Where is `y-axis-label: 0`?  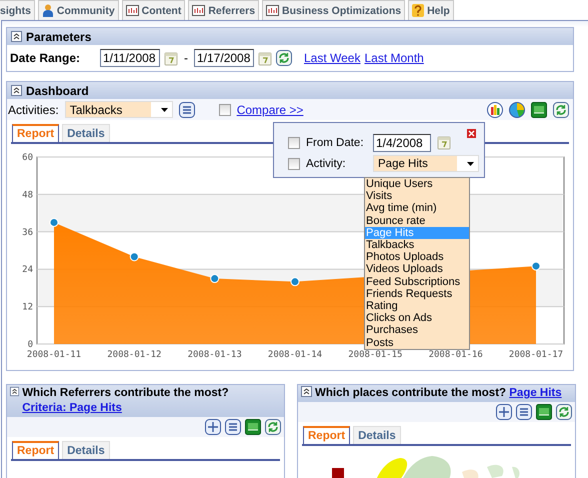 y-axis-label: 0 is located at coordinates (30, 345).